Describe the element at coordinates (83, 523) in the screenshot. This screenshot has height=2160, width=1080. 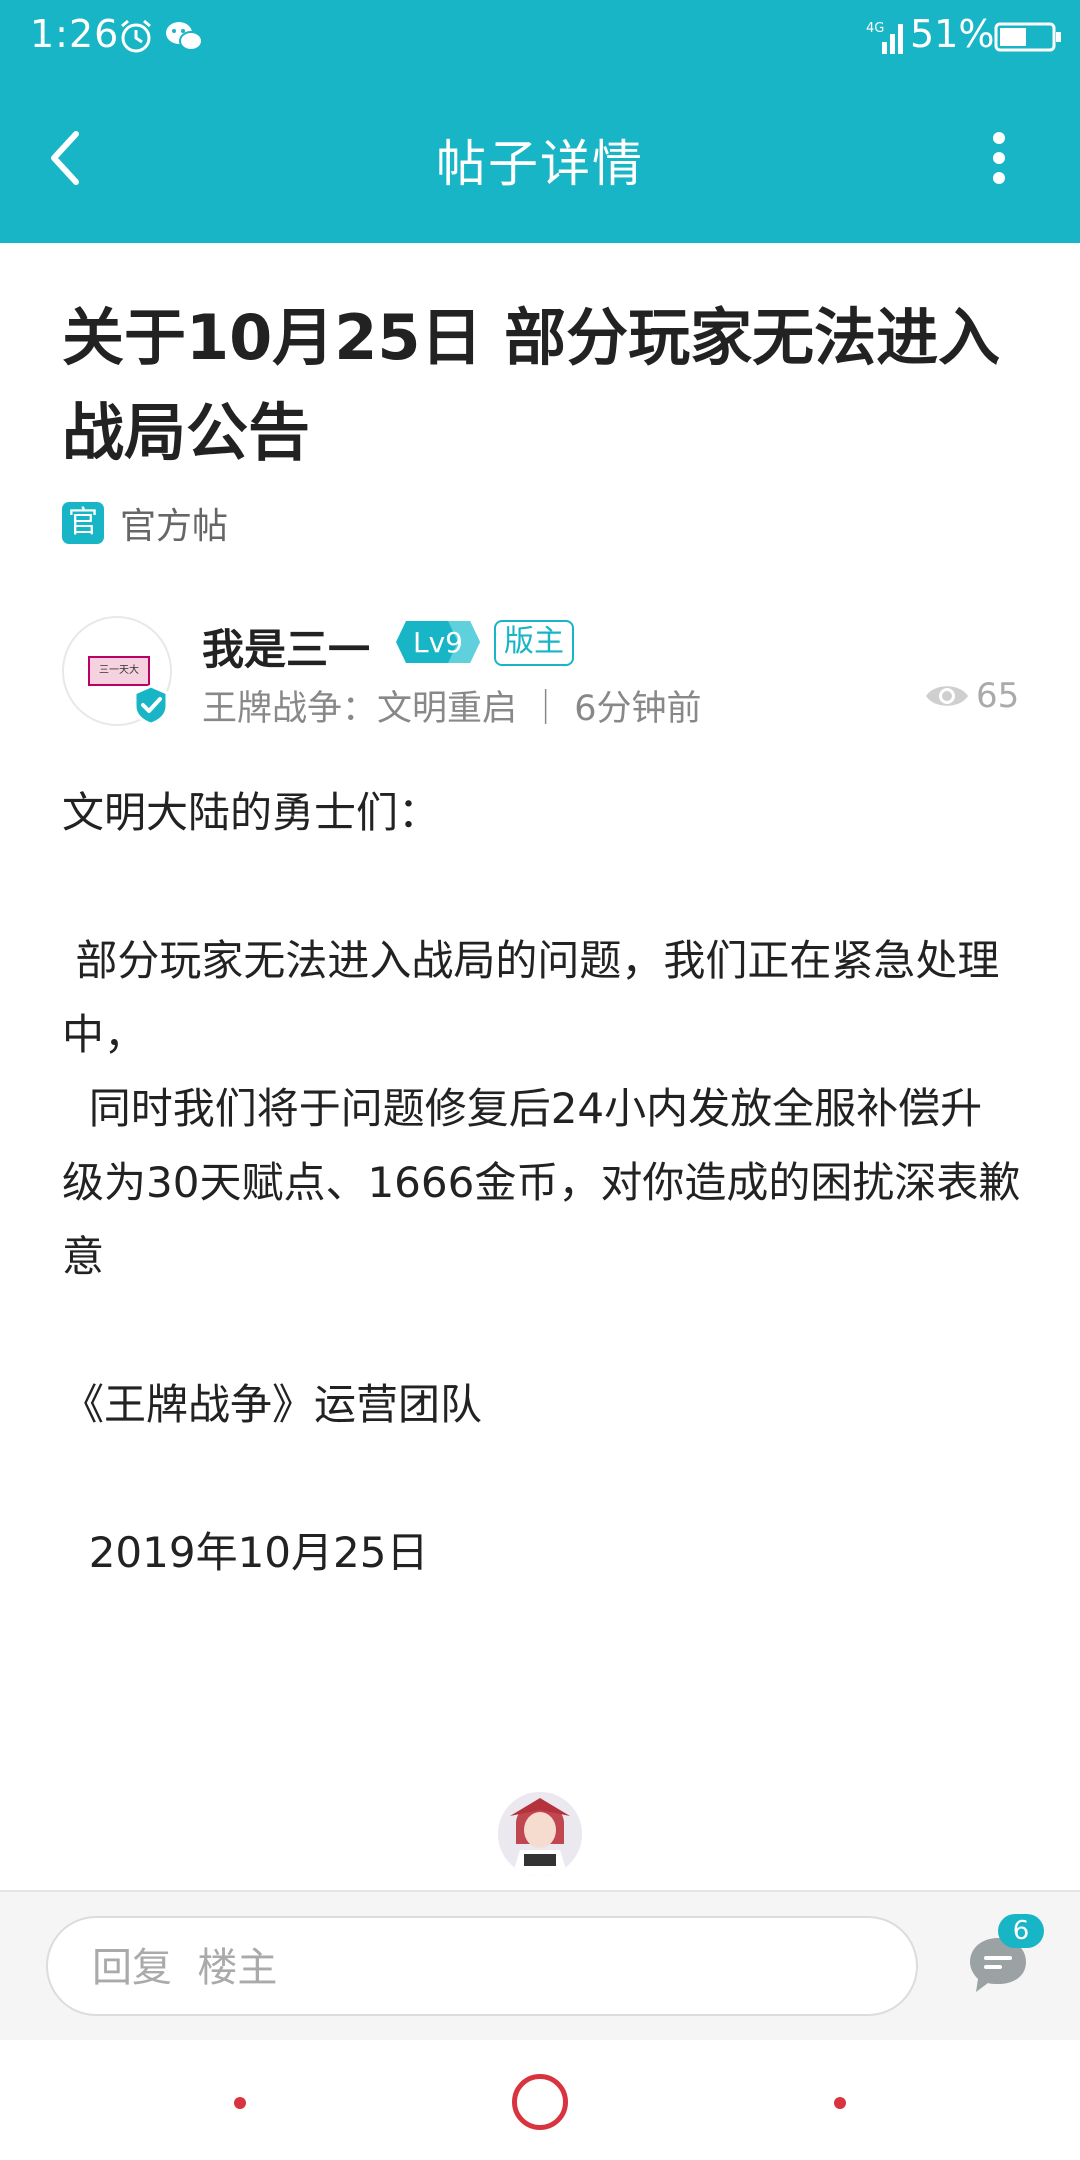
I see `official-badge-icon: 官` at that location.